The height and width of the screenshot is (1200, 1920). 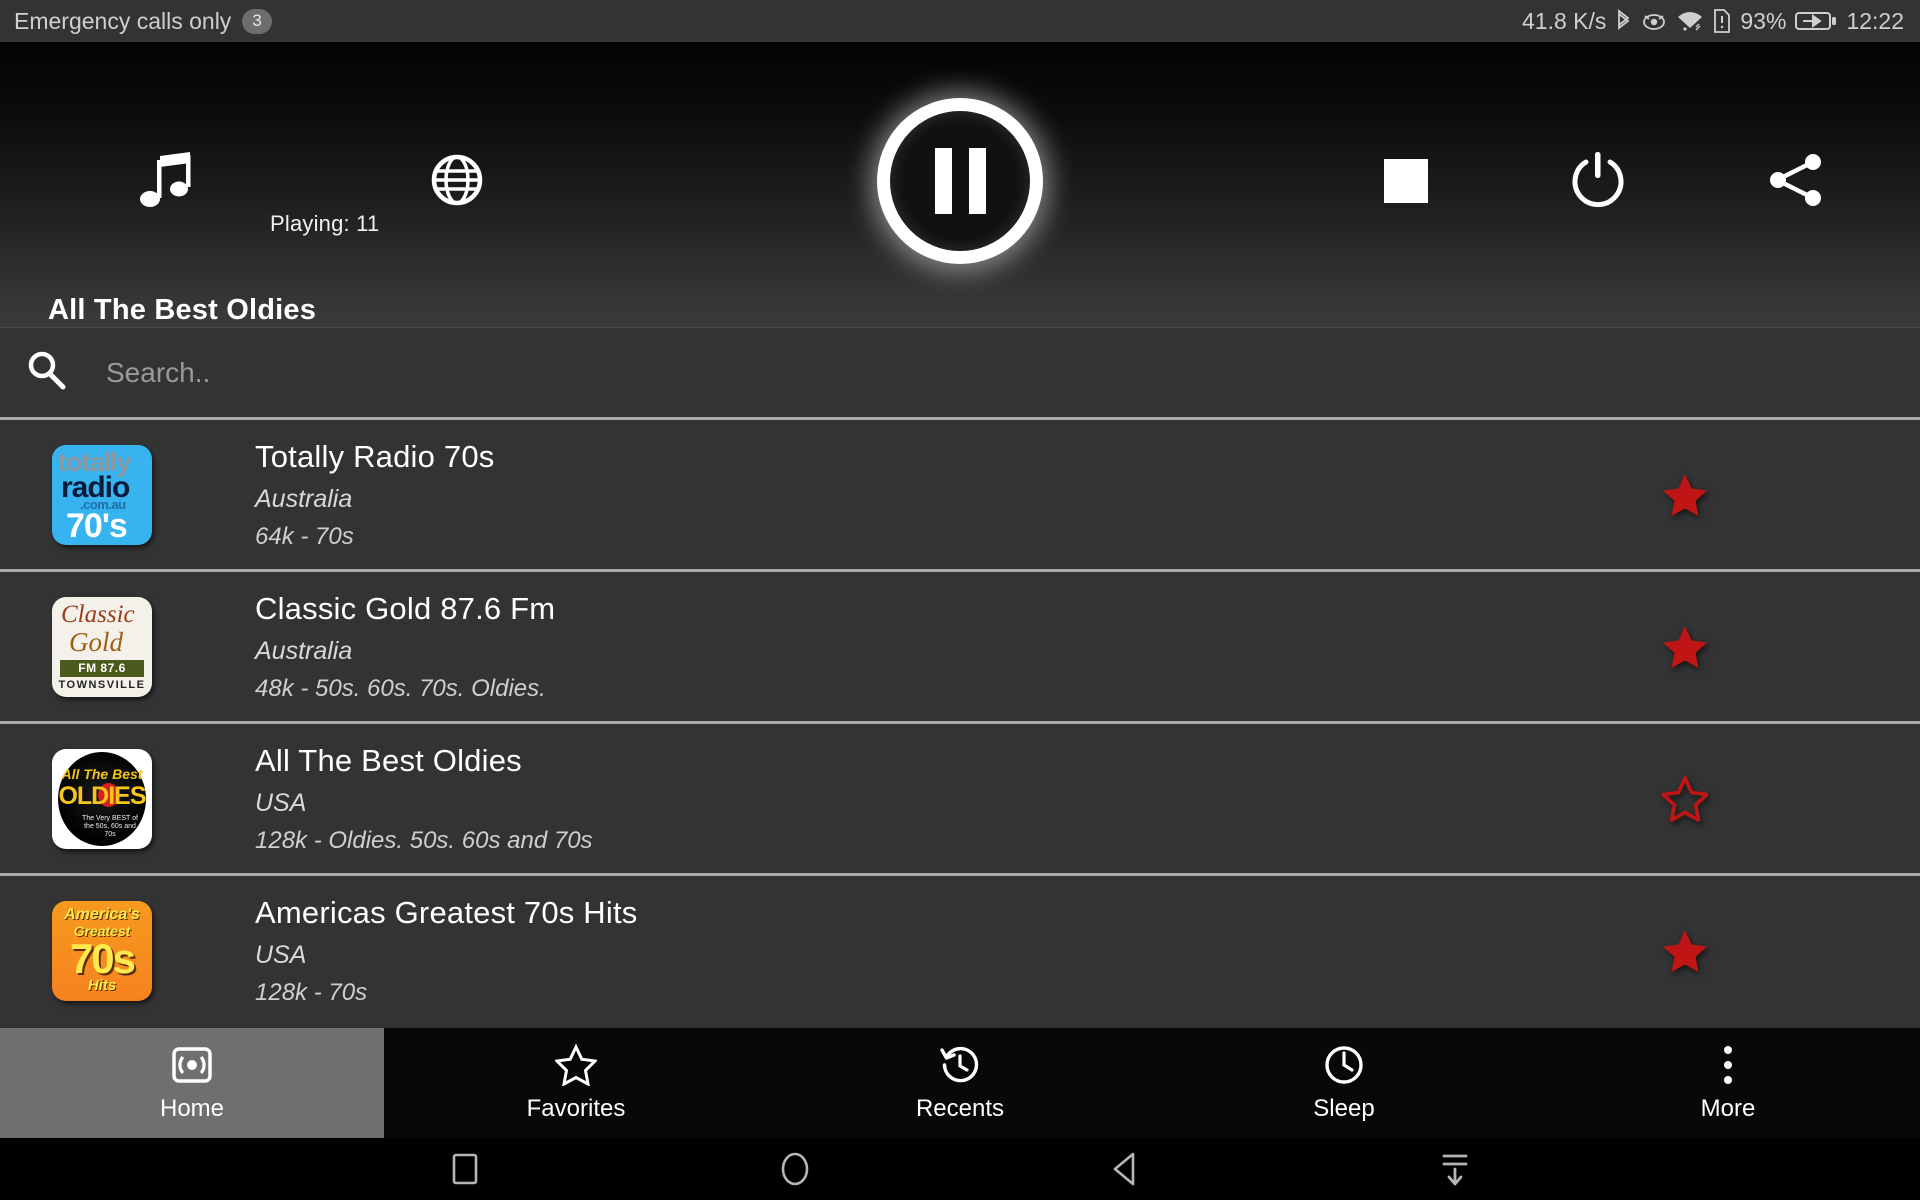 I want to click on tab-home: Home, so click(x=192, y=1083).